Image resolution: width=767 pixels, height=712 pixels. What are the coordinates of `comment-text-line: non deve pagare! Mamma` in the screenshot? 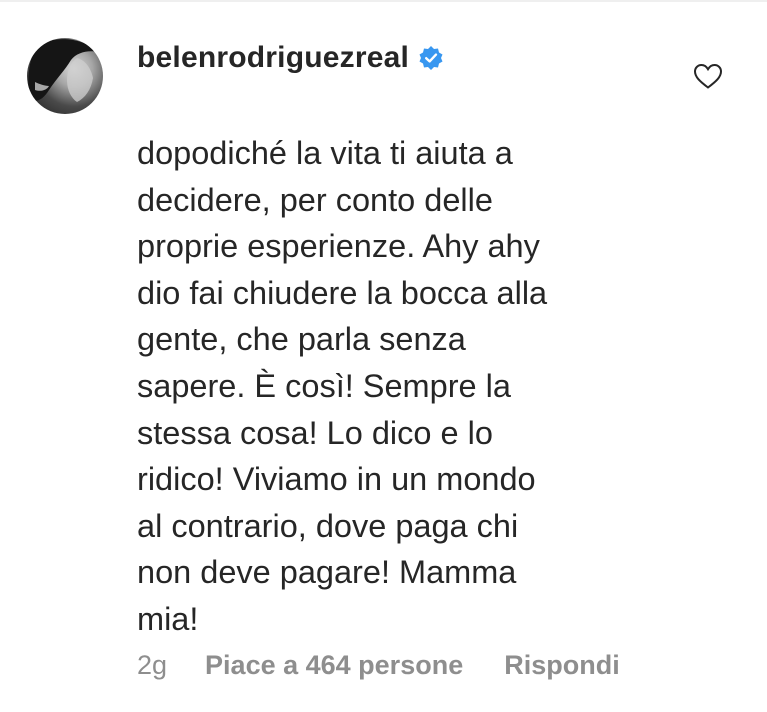 It's located at (327, 572).